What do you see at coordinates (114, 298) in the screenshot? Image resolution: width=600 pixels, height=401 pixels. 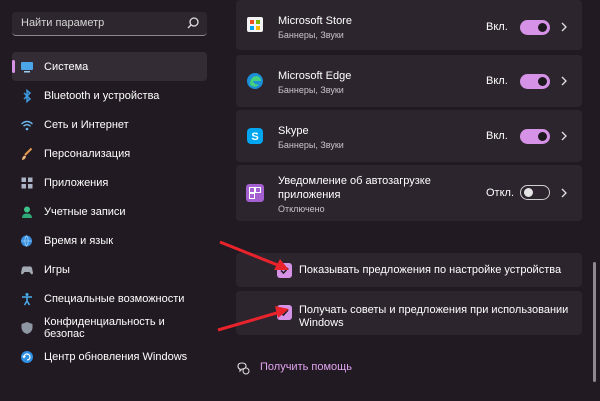 I see `sidebar-item-label: Специальные возможности` at bounding box center [114, 298].